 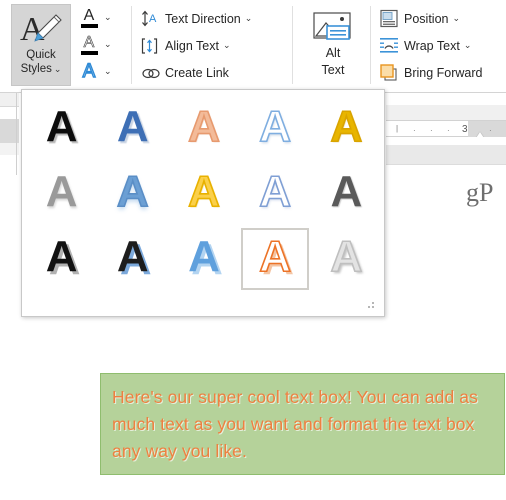 I want to click on ruler-number: 3, so click(x=465, y=129).